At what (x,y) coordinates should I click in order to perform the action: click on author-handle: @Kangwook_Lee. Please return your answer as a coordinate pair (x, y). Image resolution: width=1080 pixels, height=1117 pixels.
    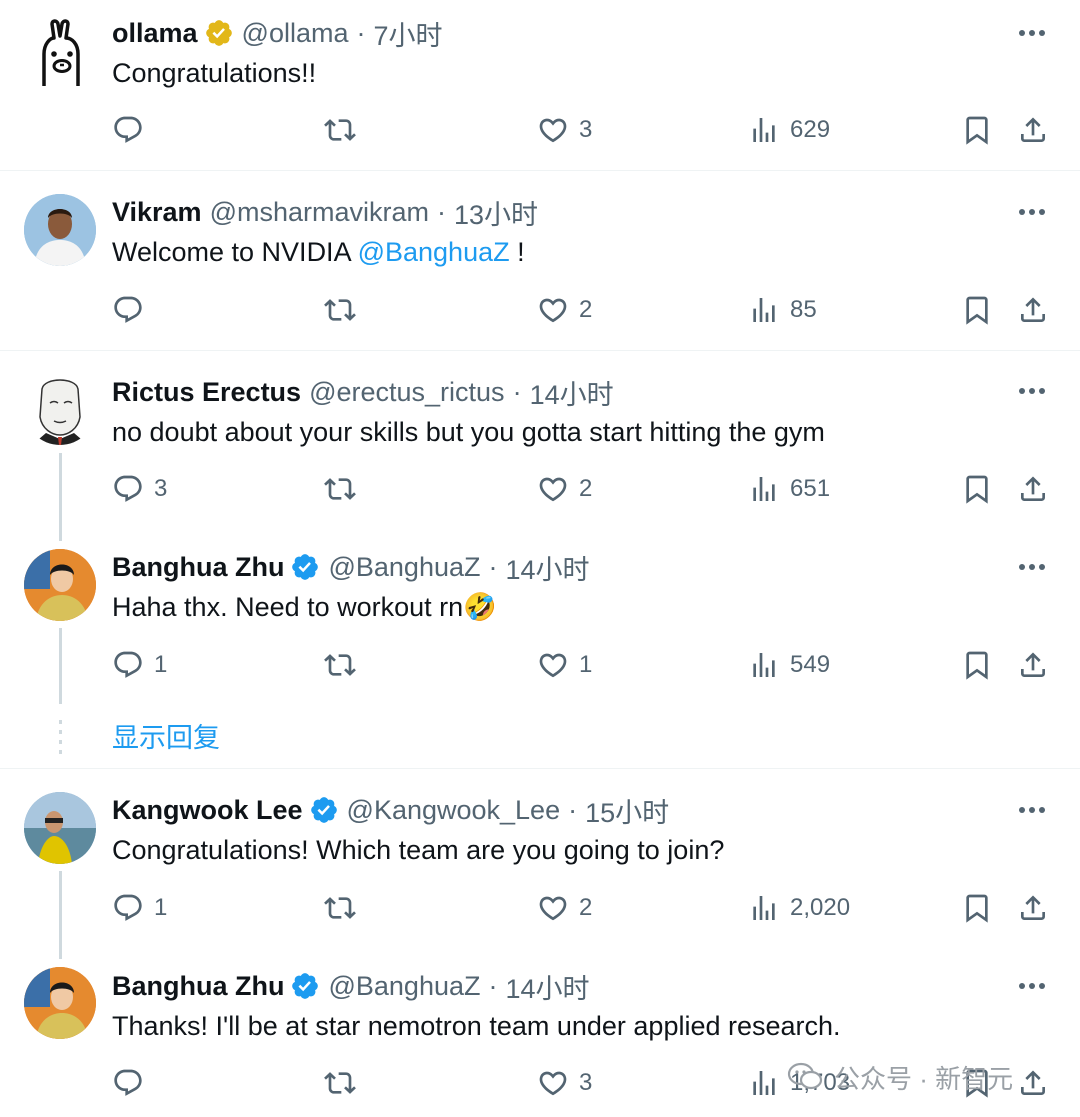
    Looking at the image, I should click on (454, 810).